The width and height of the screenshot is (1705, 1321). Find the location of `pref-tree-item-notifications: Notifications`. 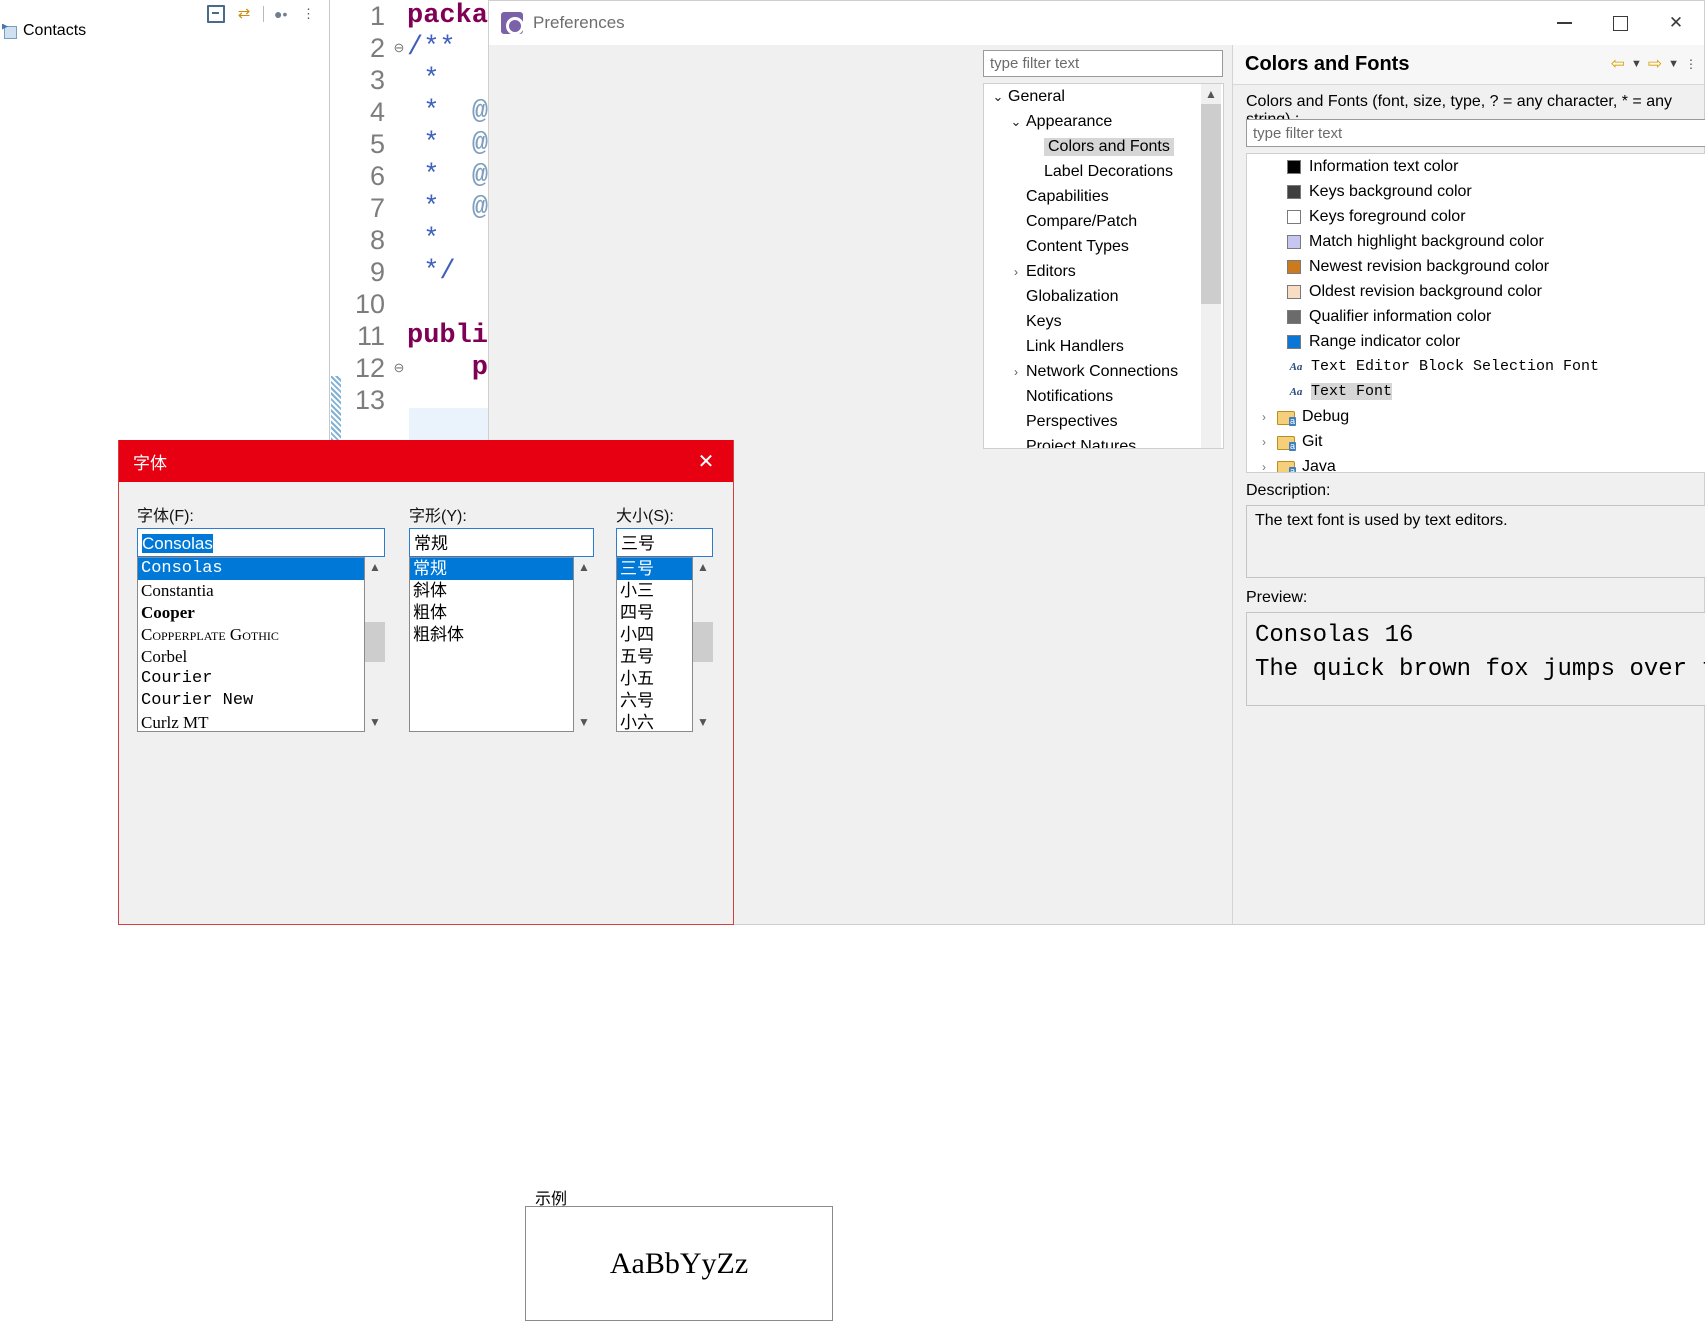

pref-tree-item-notifications: Notifications is located at coordinates (1103, 396).